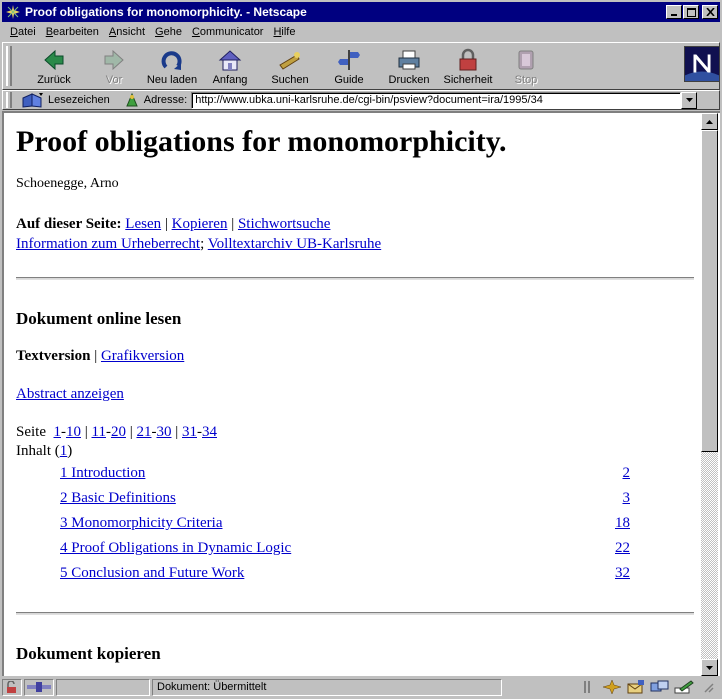 The width and height of the screenshot is (722, 699). I want to click on minimize-button, so click(674, 12).